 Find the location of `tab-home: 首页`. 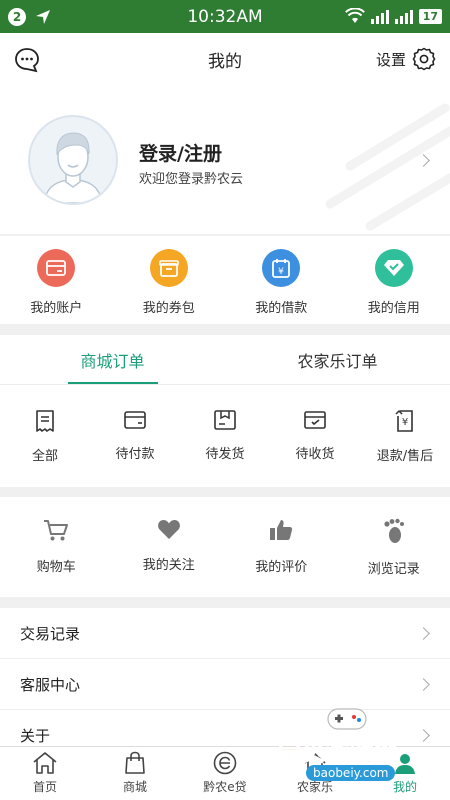

tab-home: 首页 is located at coordinates (45, 773).